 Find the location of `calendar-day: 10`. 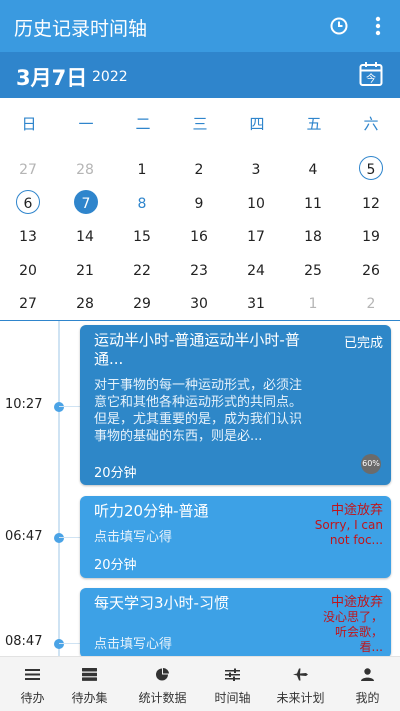

calendar-day: 10 is located at coordinates (256, 204).